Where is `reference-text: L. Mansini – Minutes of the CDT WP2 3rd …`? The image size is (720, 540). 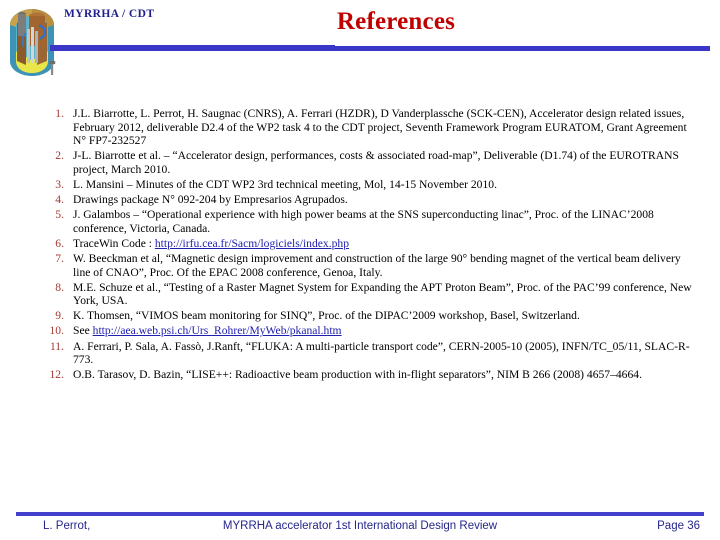 reference-text: L. Mansini – Minutes of the CDT WP2 3rd … is located at coordinates (285, 184).